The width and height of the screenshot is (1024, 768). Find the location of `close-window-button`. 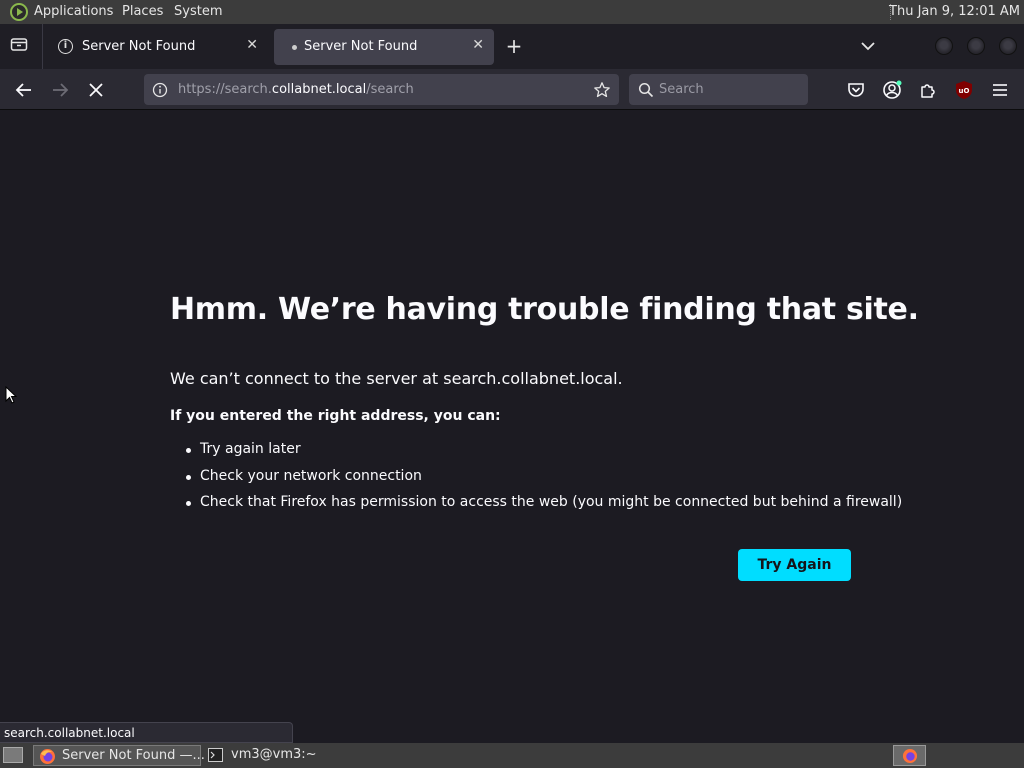

close-window-button is located at coordinates (1008, 46).